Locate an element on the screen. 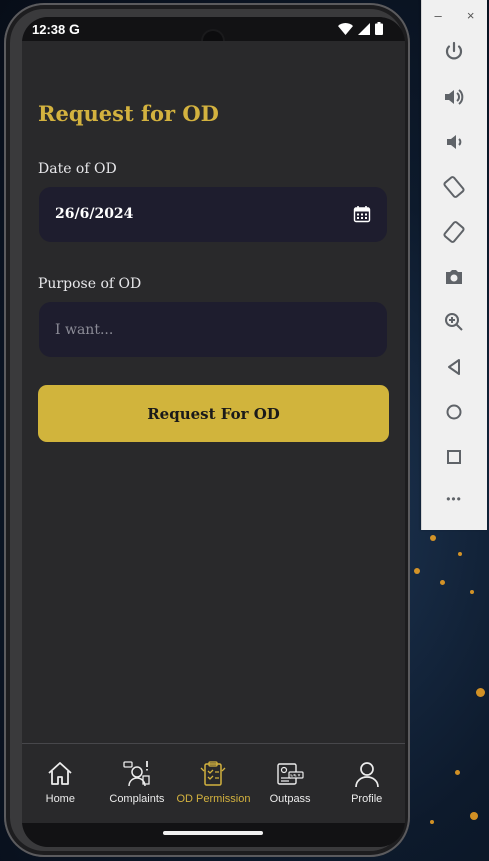  nav-item-od-permission: OD Permission is located at coordinates (213, 784).